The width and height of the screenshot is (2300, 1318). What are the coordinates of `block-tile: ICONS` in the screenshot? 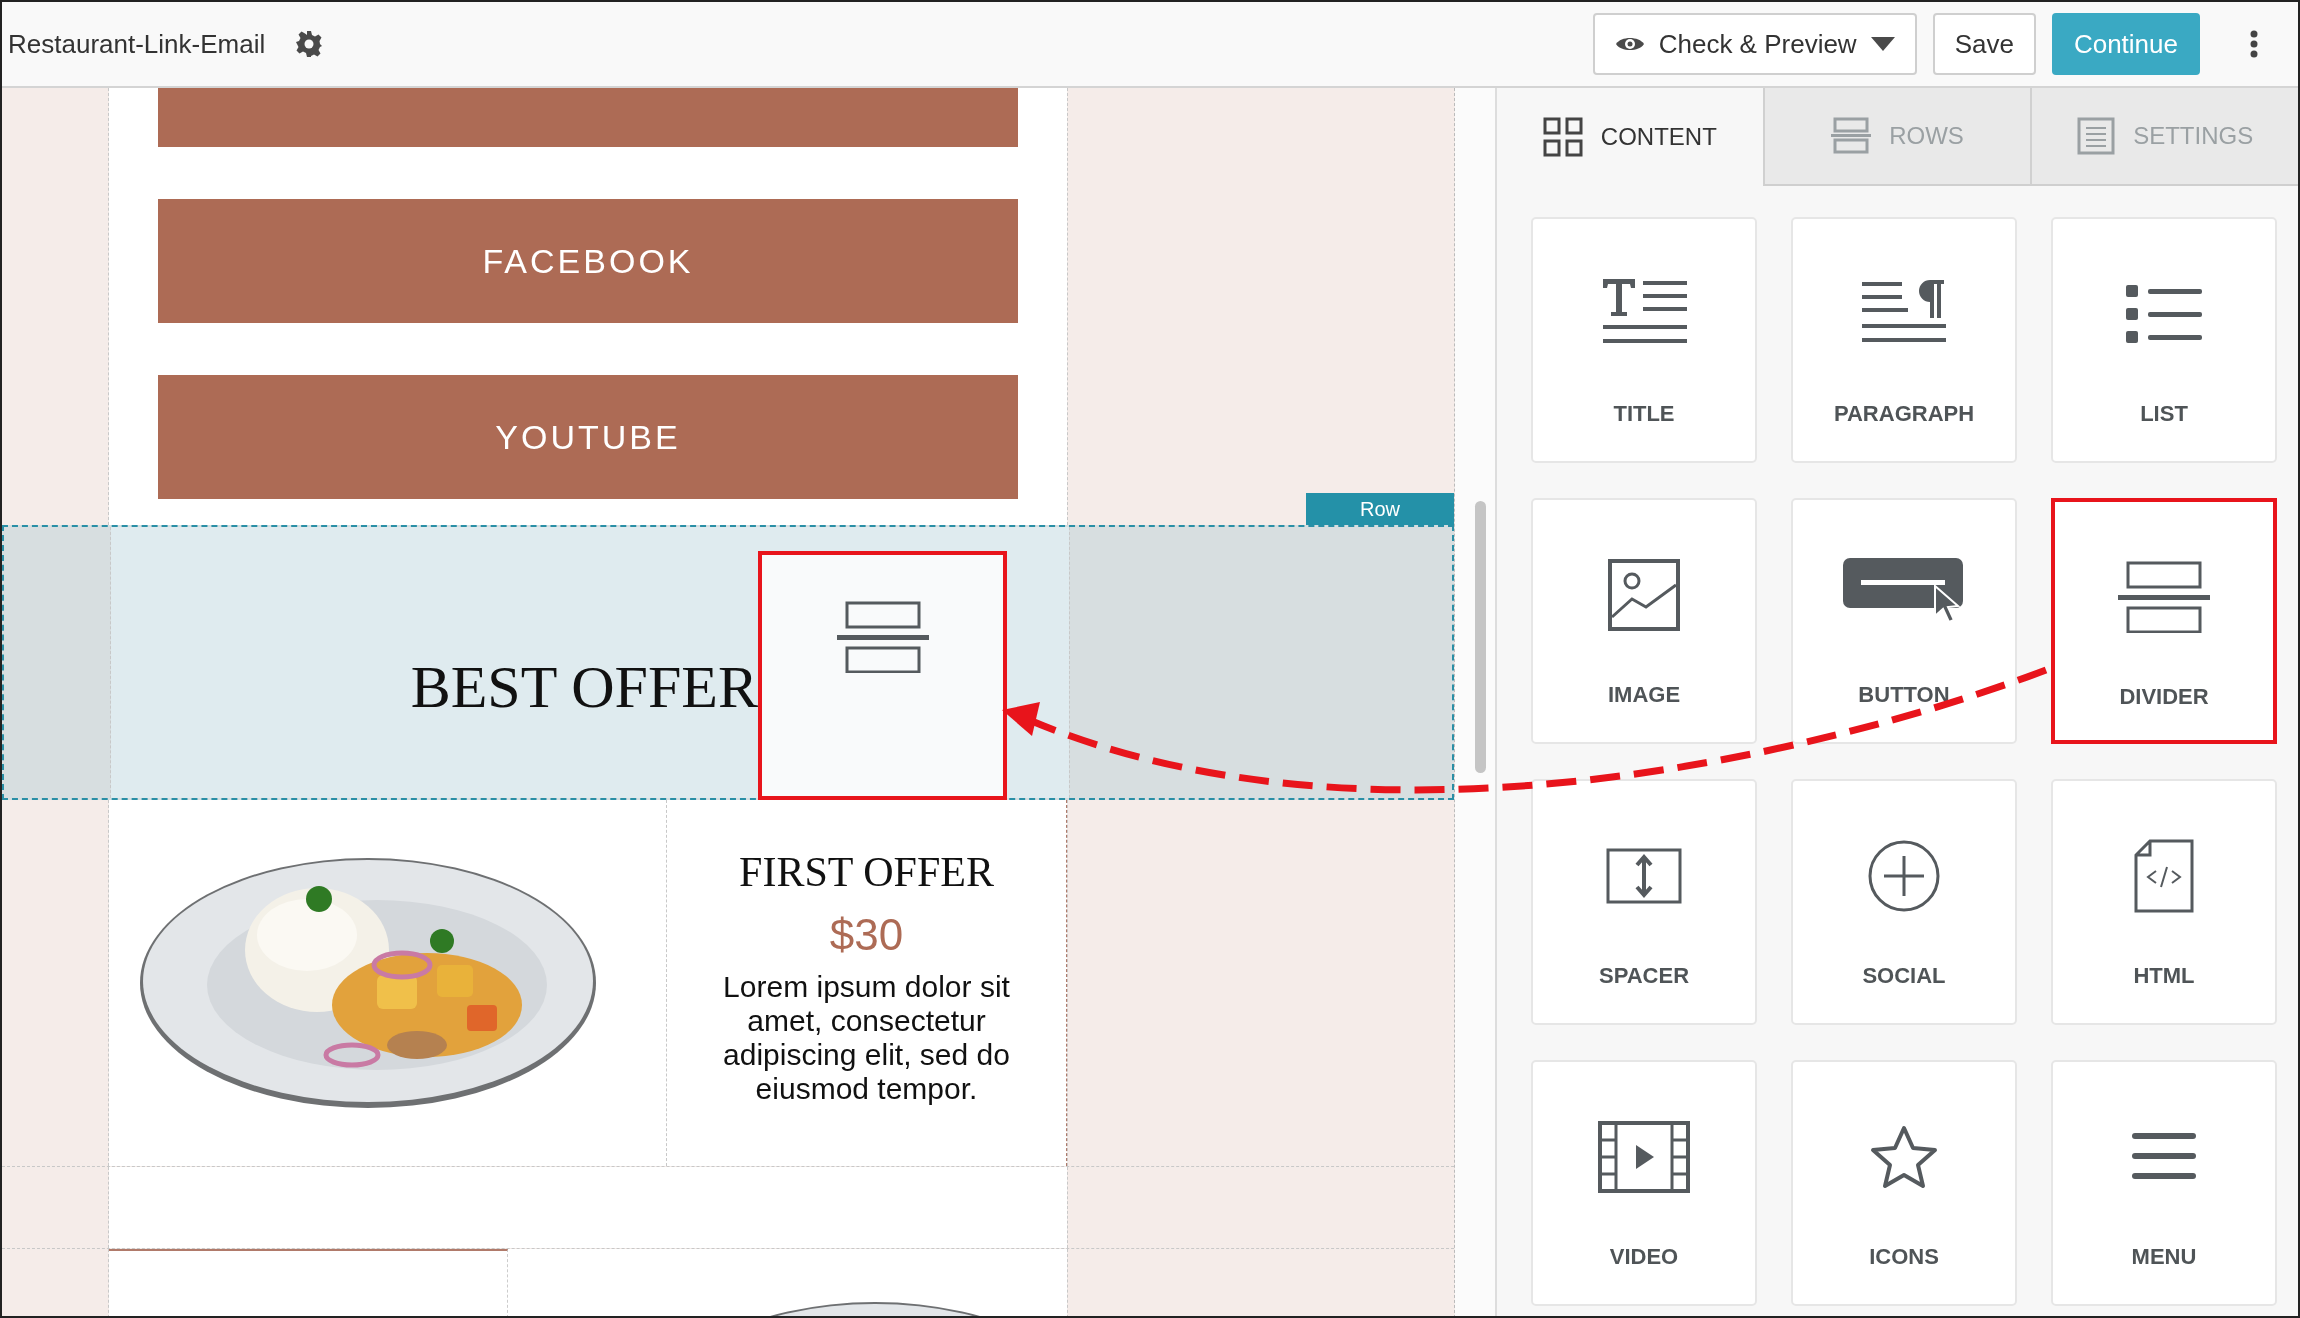 It's located at (1904, 1183).